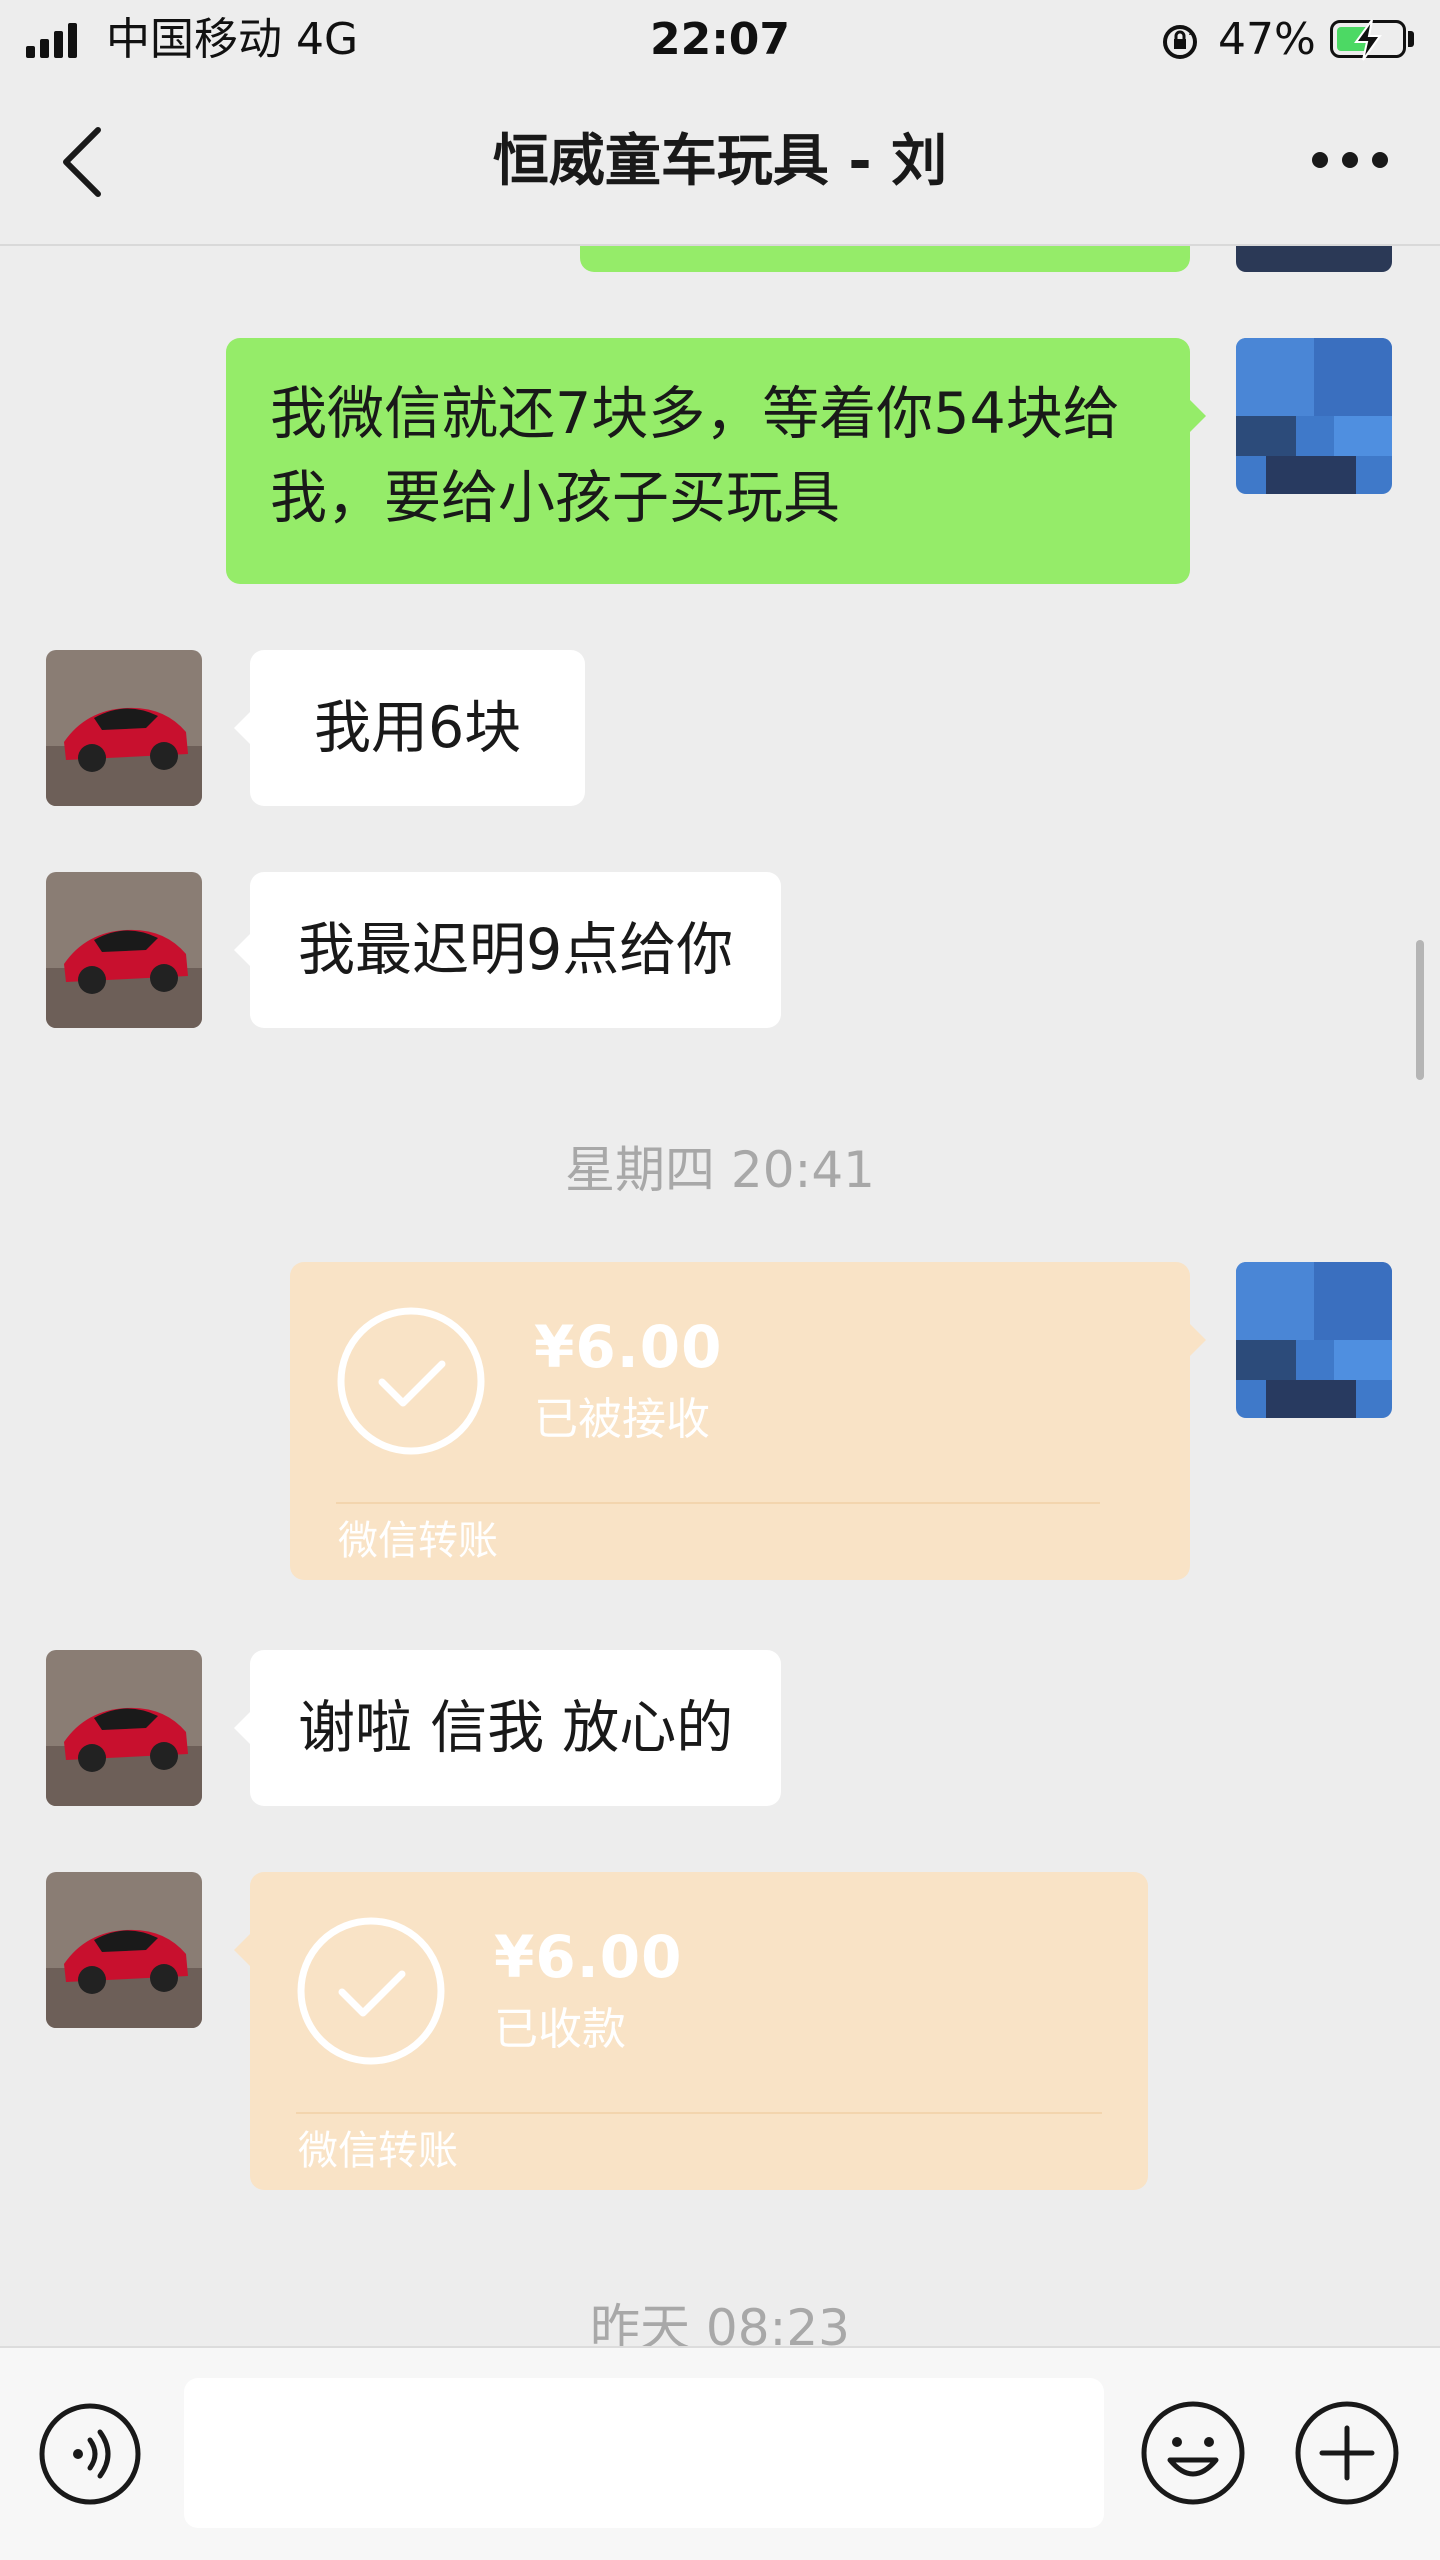 This screenshot has width=1440, height=2560. What do you see at coordinates (1267, 39) in the screenshot?
I see `battery-percent: 47%` at bounding box center [1267, 39].